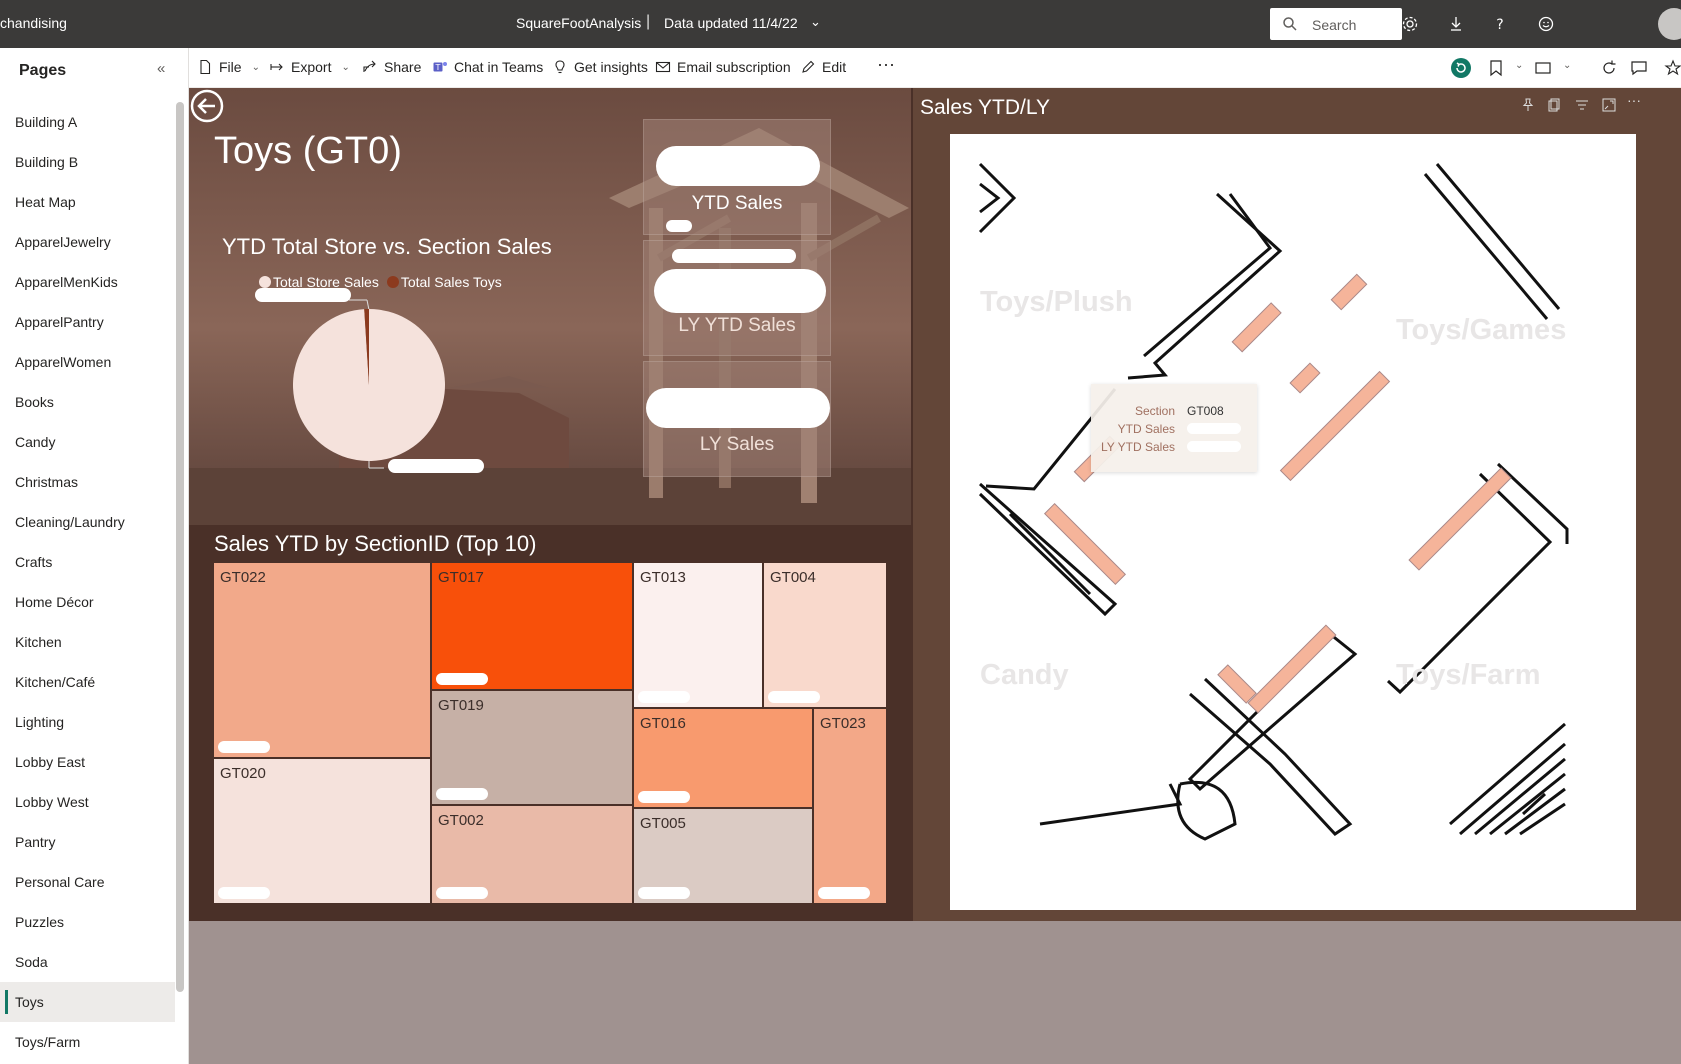 The width and height of the screenshot is (1681, 1064). Describe the element at coordinates (309, 67) in the screenshot. I see `export-menu-button: Export ⌄` at that location.